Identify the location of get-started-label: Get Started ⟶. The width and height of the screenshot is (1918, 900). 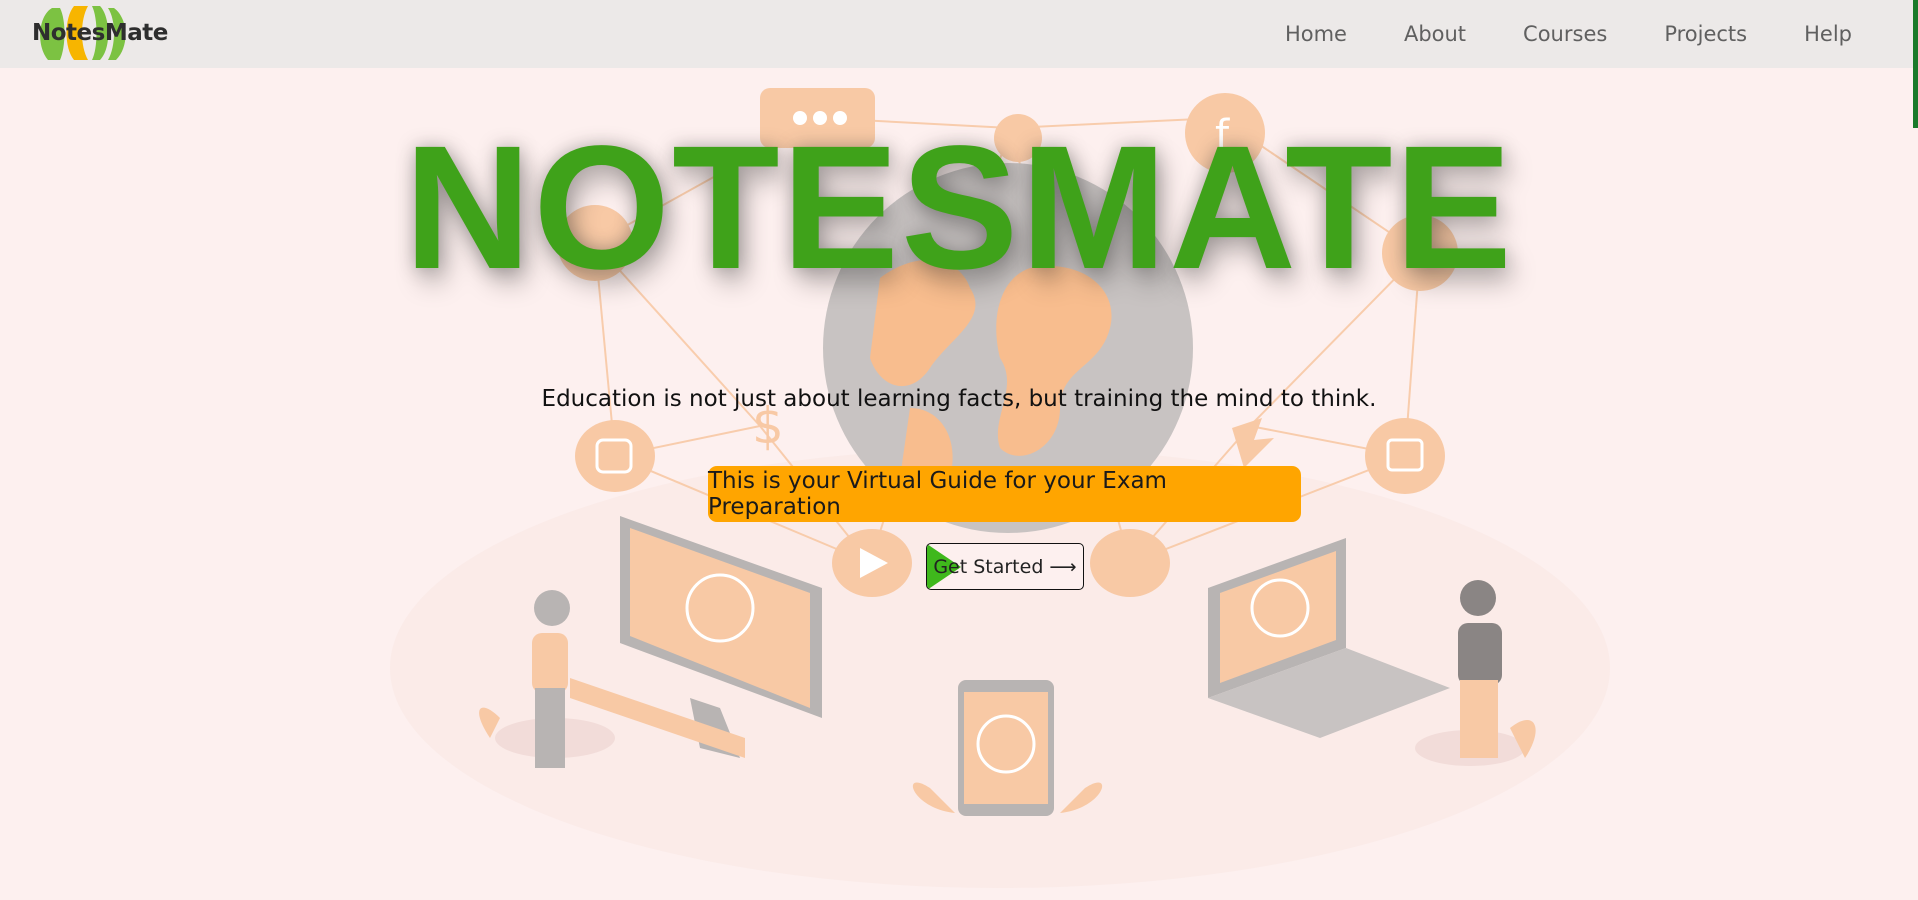
(1005, 566).